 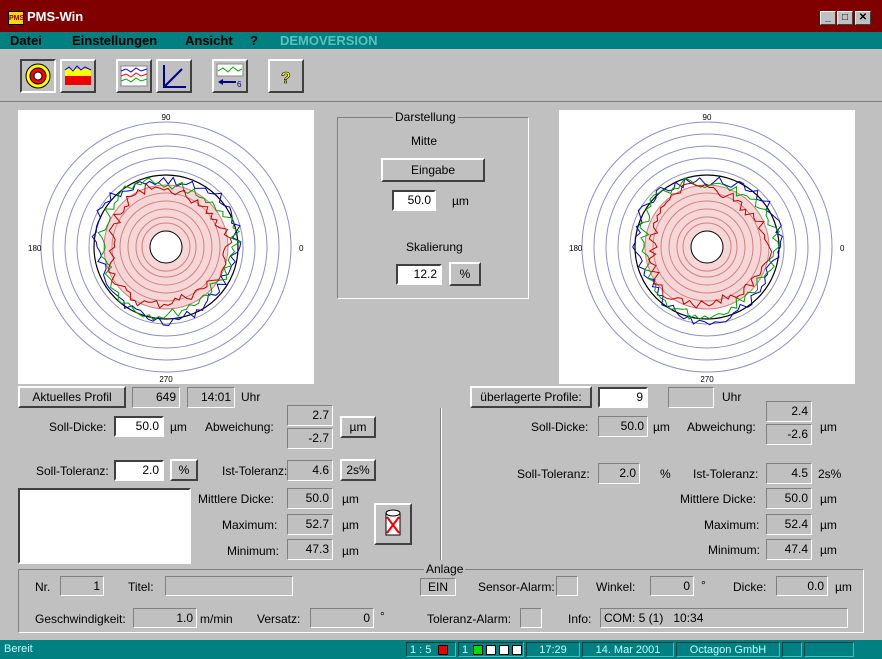 I want to click on left-mittlere-label: Mittlere Dicke:, so click(x=236, y=499).